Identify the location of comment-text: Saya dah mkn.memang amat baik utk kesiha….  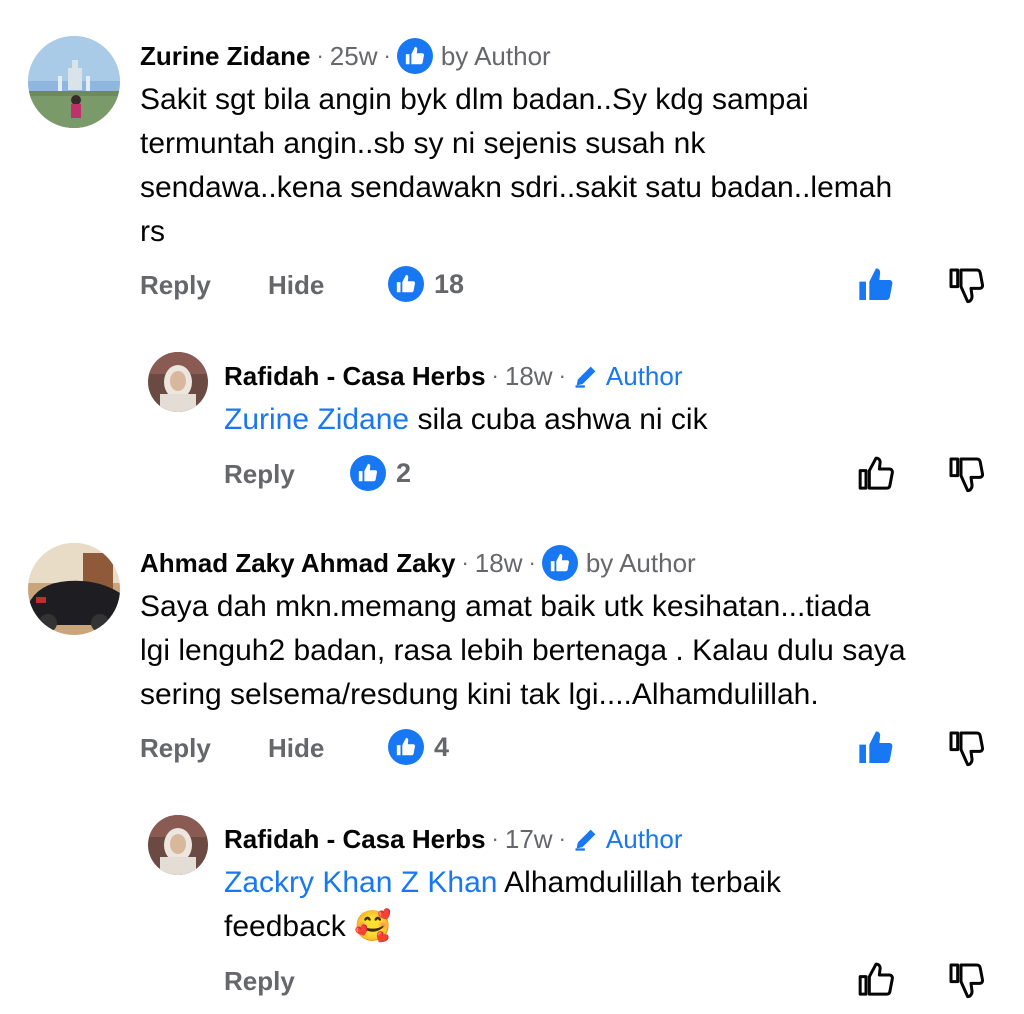
(523, 650).